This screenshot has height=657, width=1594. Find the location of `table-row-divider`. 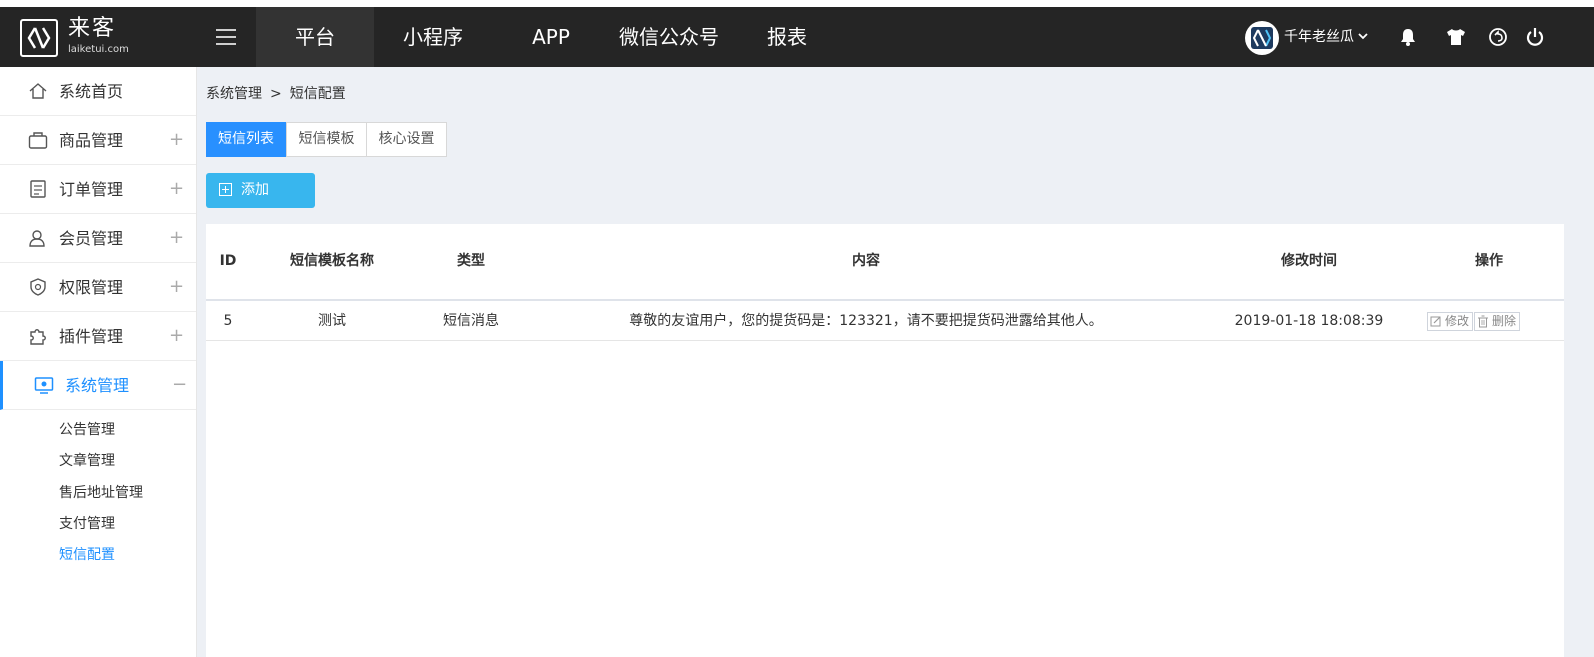

table-row-divider is located at coordinates (885, 340).